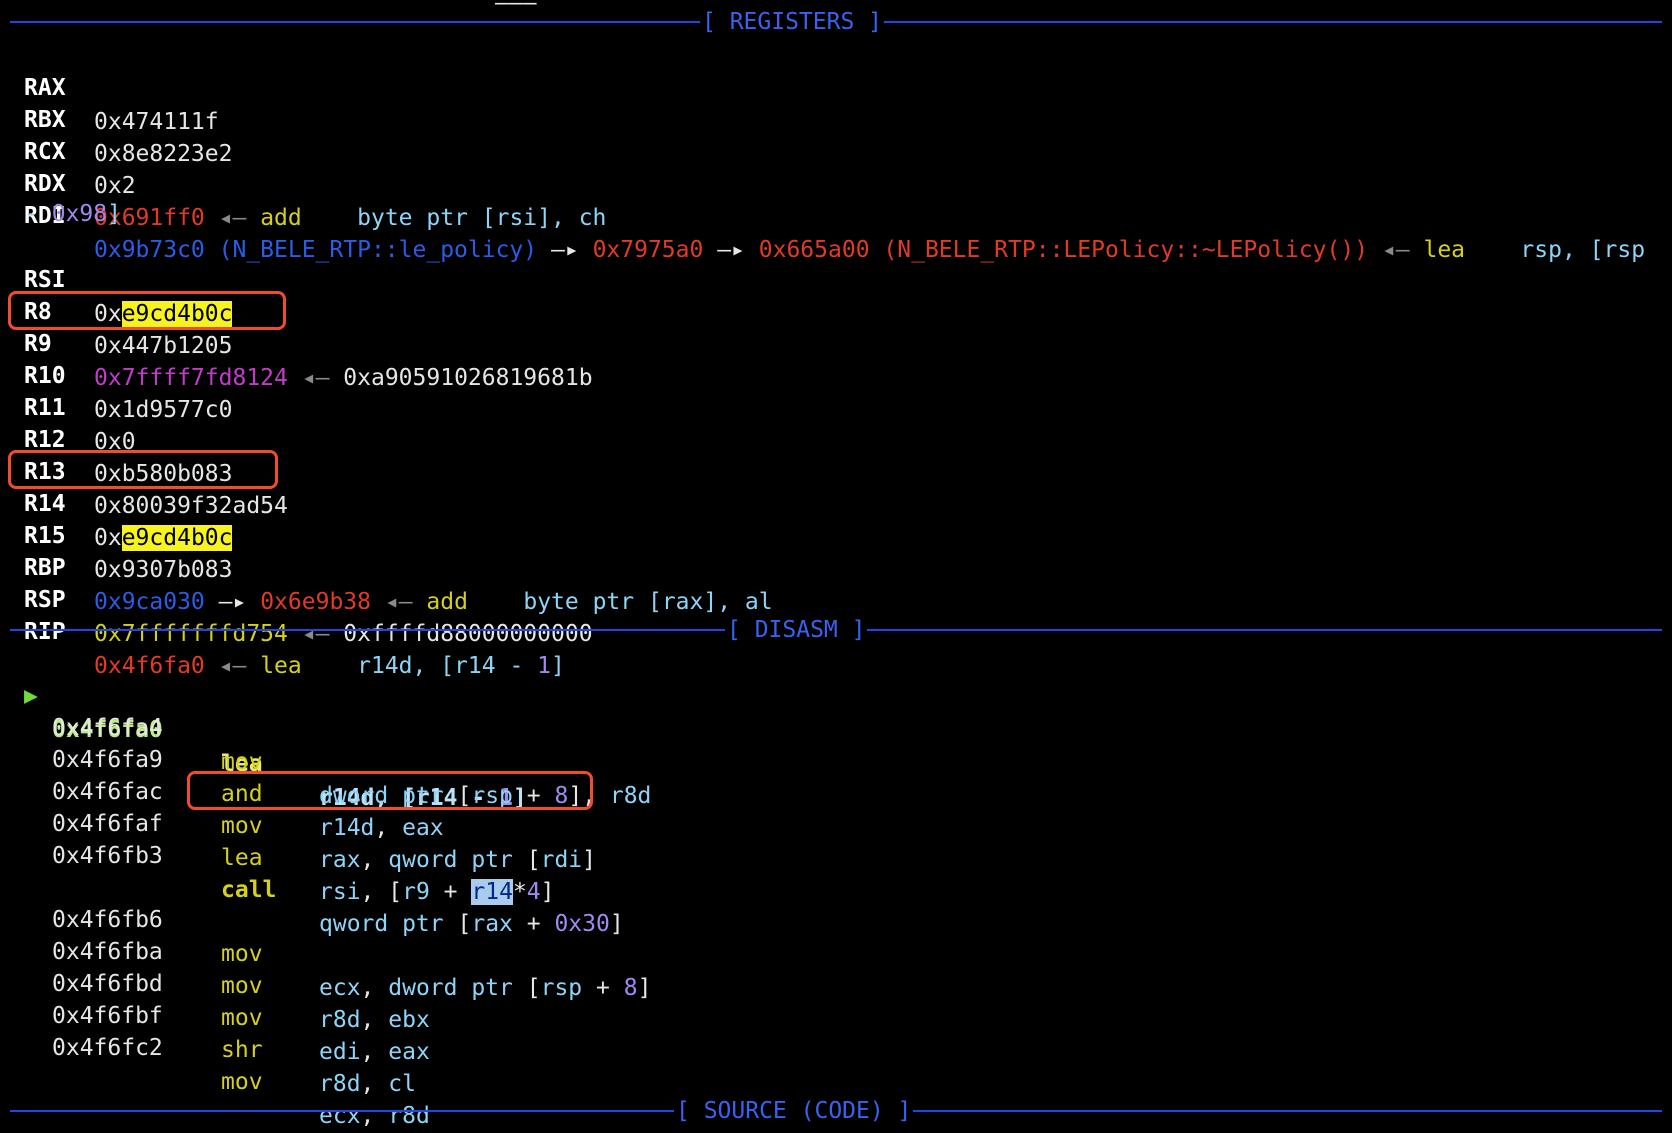 The width and height of the screenshot is (1672, 1133). Describe the element at coordinates (242, 1050) in the screenshot. I see `instruction-mnemonic: shr` at that location.